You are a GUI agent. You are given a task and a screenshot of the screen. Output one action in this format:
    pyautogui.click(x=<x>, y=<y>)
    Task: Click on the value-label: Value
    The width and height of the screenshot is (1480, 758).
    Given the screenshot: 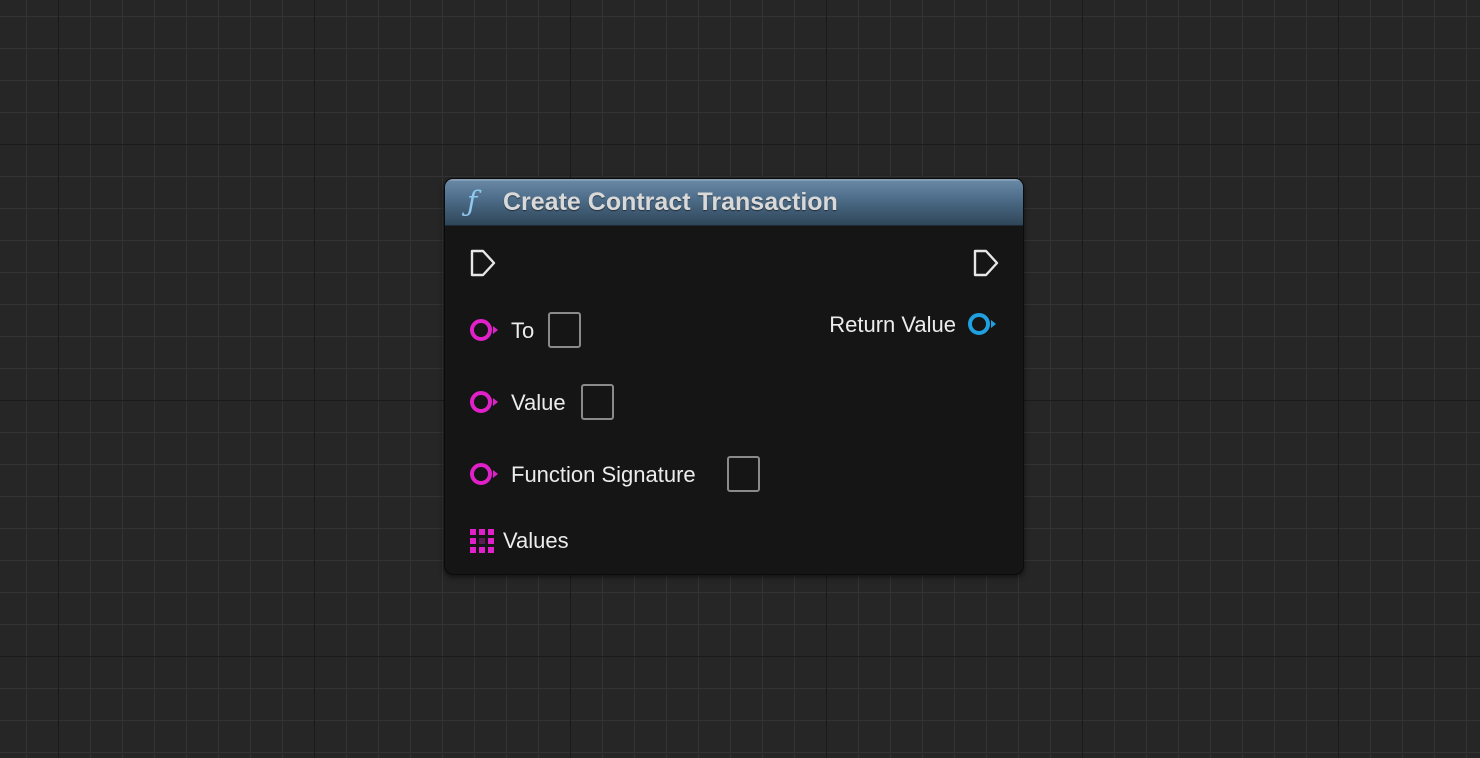 What is the action you would take?
    pyautogui.click(x=538, y=402)
    